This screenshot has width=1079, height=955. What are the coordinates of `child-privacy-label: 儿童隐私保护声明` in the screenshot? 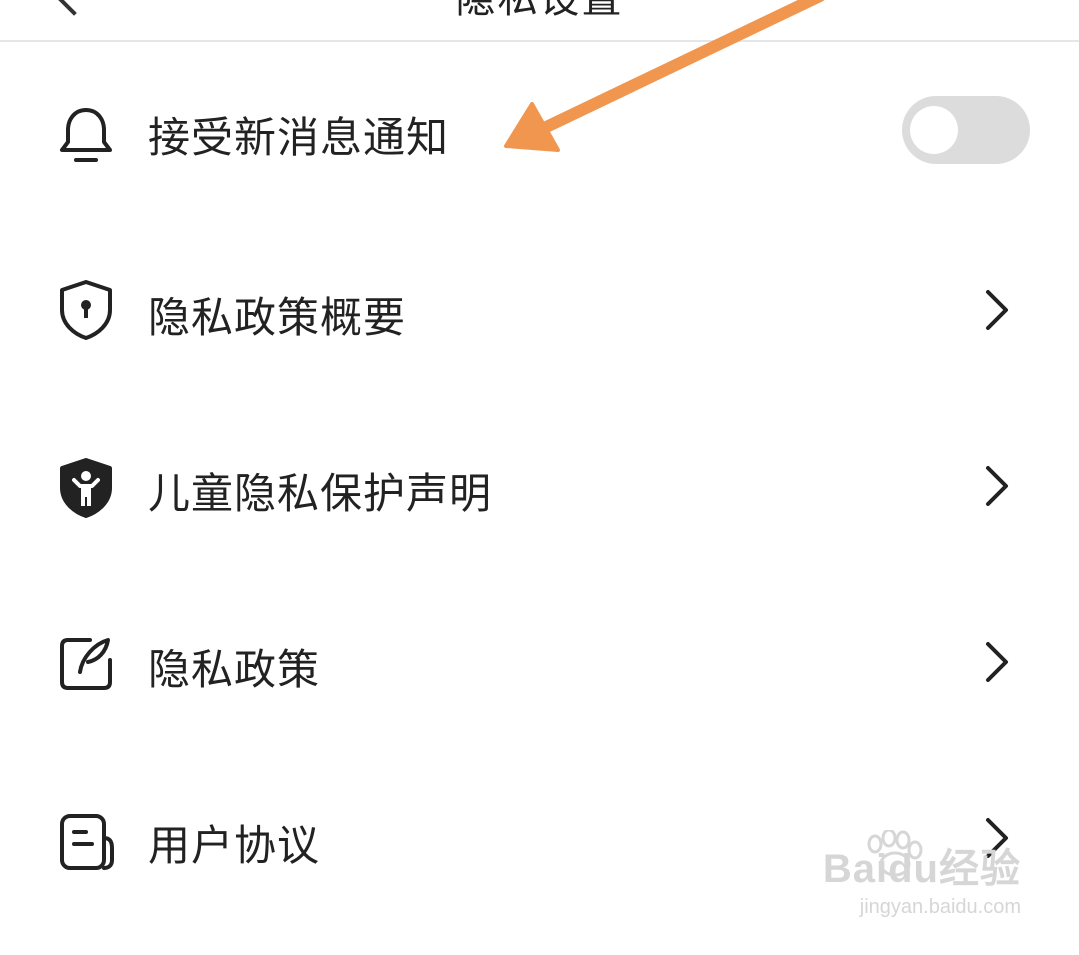 It's located at (320, 493).